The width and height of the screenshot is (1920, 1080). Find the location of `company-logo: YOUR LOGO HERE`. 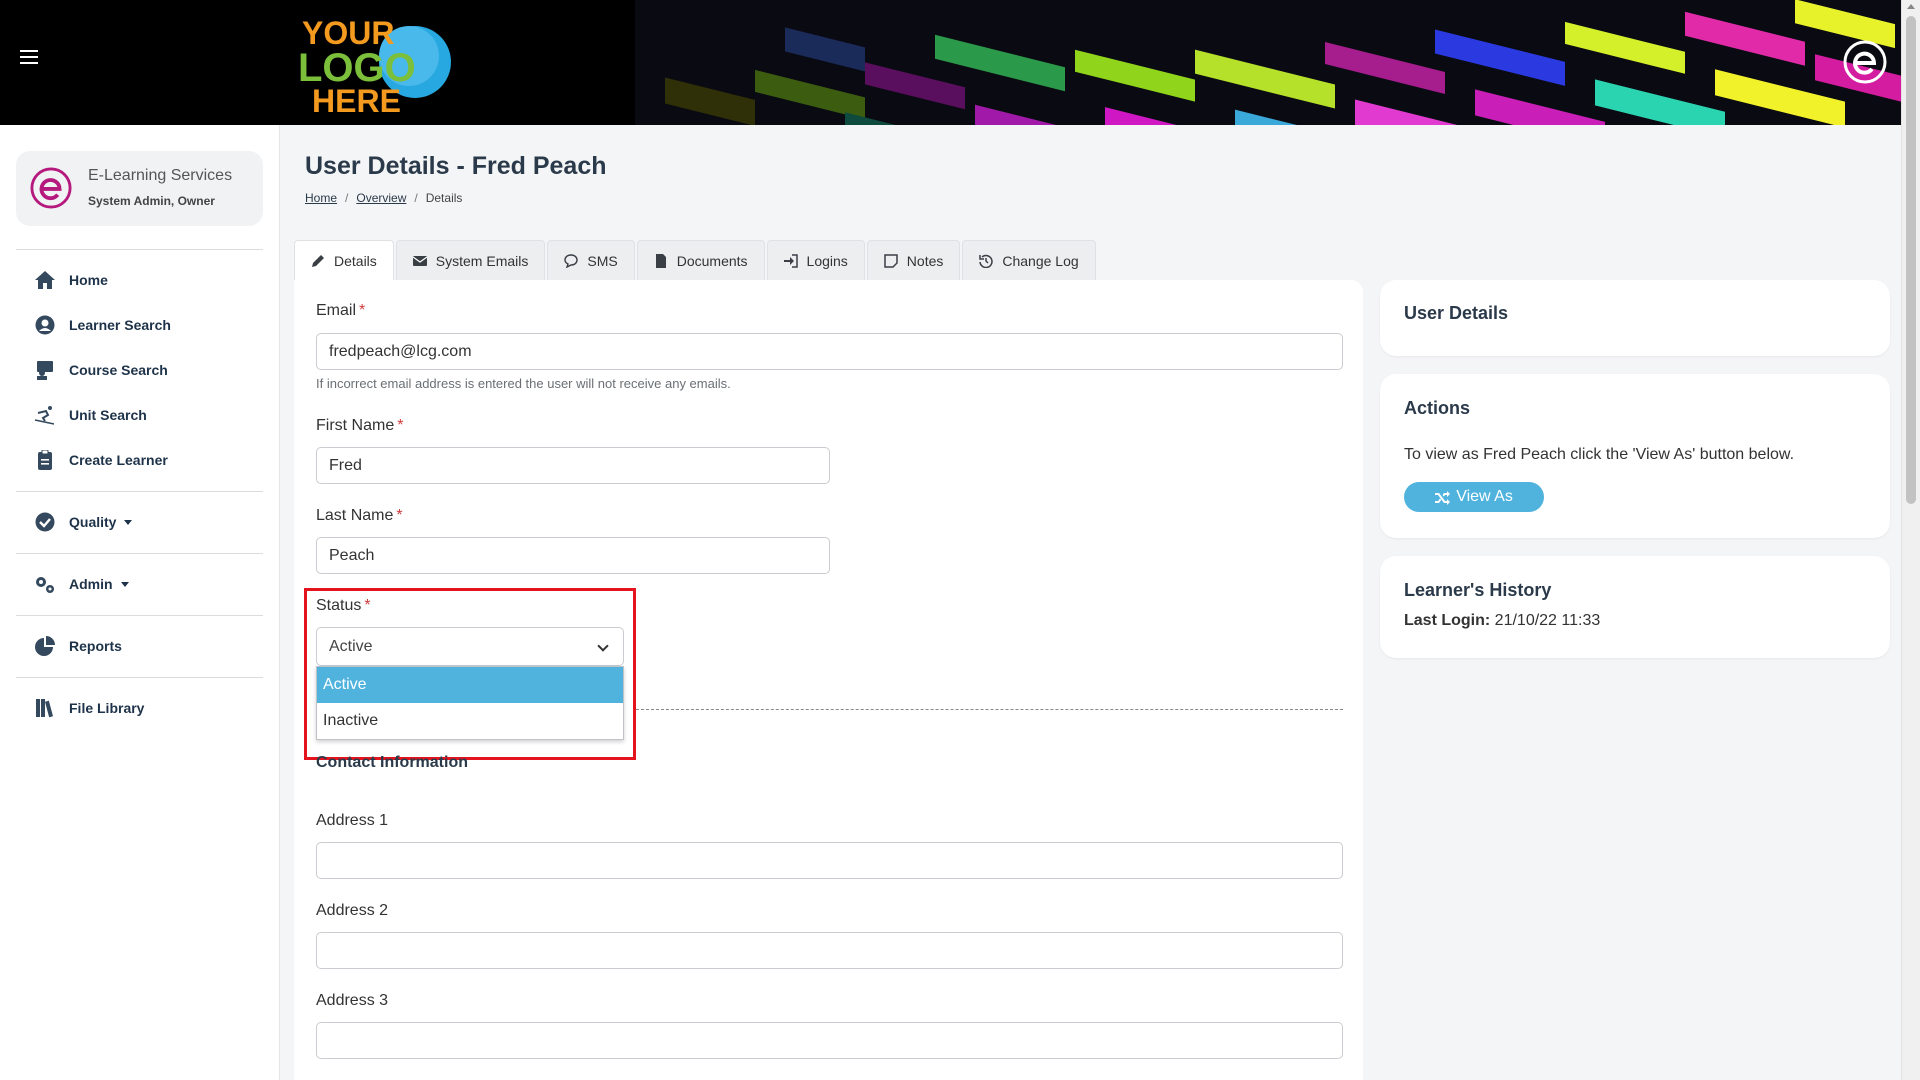

company-logo: YOUR LOGO HERE is located at coordinates (374, 65).